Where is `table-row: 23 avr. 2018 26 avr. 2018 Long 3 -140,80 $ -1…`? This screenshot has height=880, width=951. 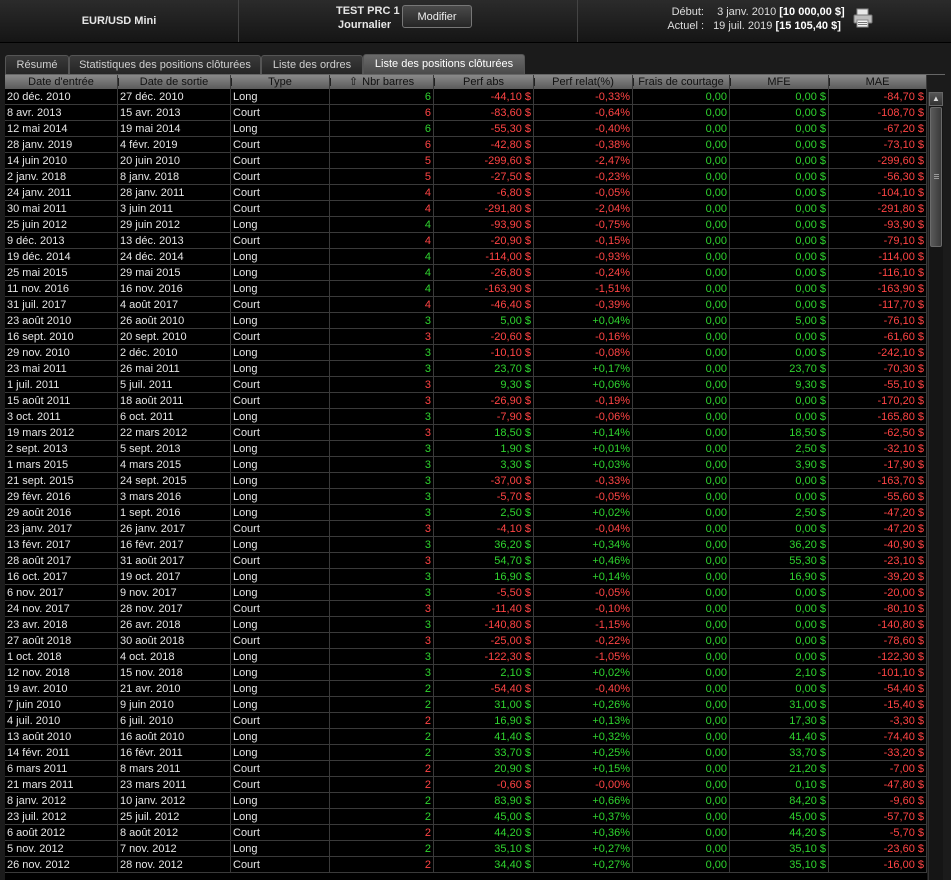
table-row: 23 avr. 2018 26 avr. 2018 Long 3 -140,80 $ -1… is located at coordinates (466, 625).